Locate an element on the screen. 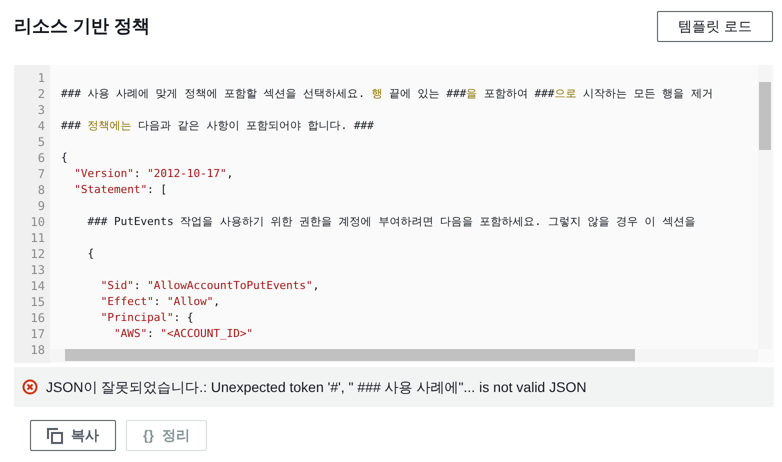 The image size is (782, 462). line-number: 12 is located at coordinates (37, 254).